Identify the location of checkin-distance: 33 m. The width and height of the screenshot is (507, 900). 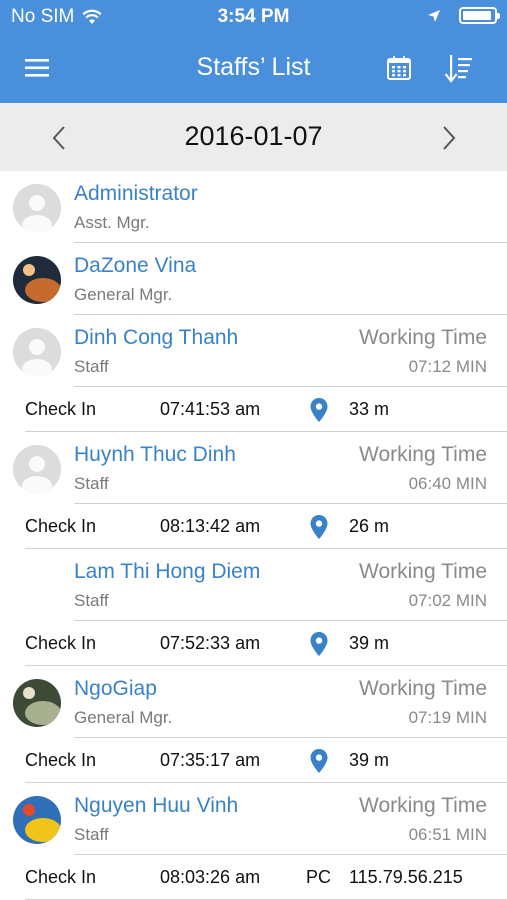
(369, 409).